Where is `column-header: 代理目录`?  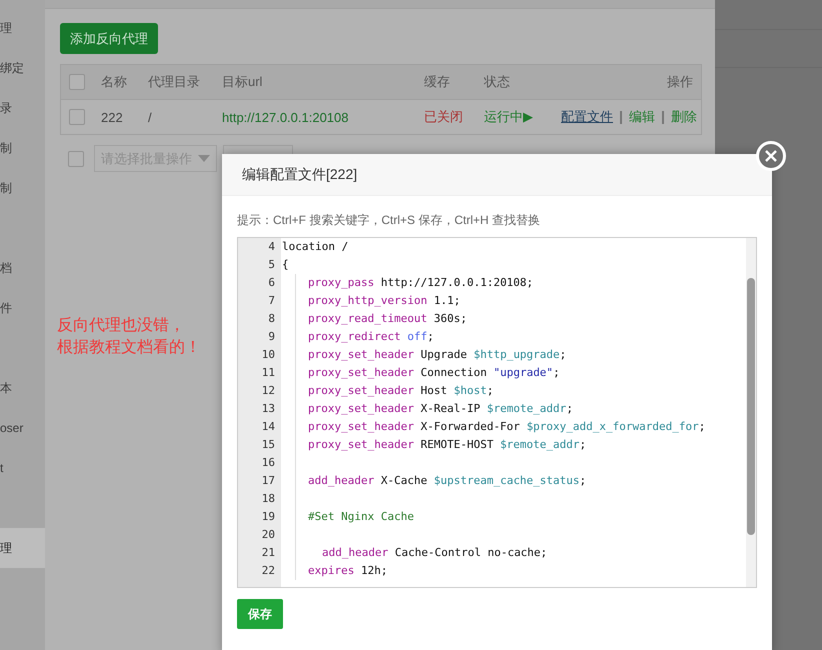
column-header: 代理目录 is located at coordinates (174, 82).